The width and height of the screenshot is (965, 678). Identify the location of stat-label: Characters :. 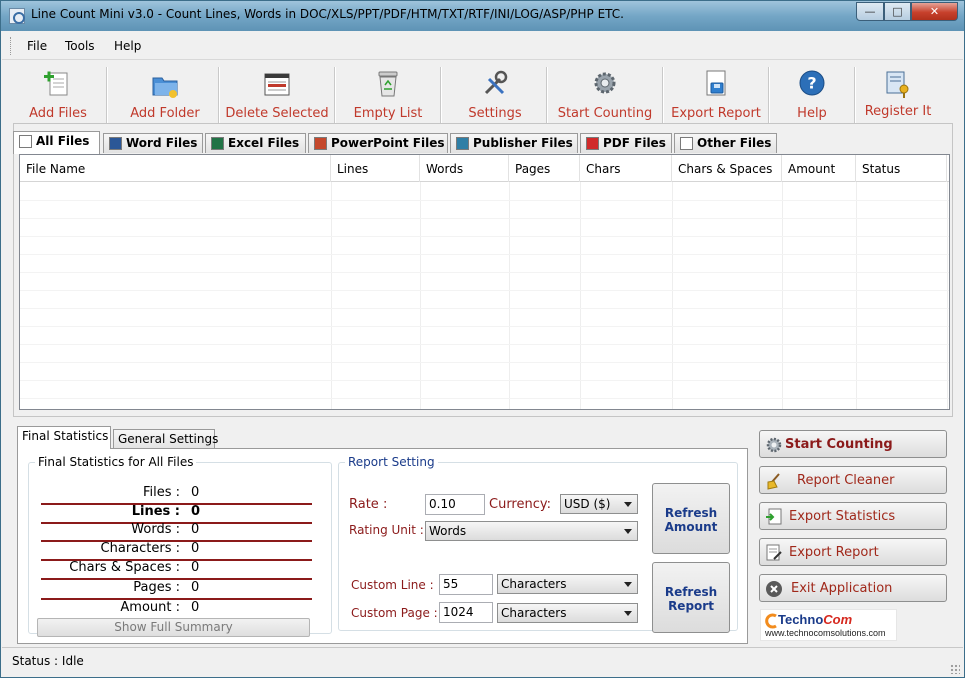
(140, 548).